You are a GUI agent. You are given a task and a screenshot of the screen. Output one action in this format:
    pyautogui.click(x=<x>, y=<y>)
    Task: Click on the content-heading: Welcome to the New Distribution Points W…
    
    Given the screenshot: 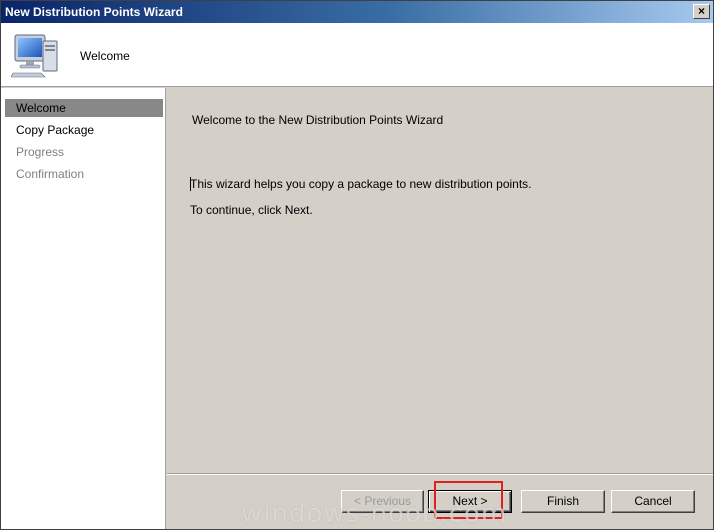 What is the action you would take?
    pyautogui.click(x=318, y=120)
    